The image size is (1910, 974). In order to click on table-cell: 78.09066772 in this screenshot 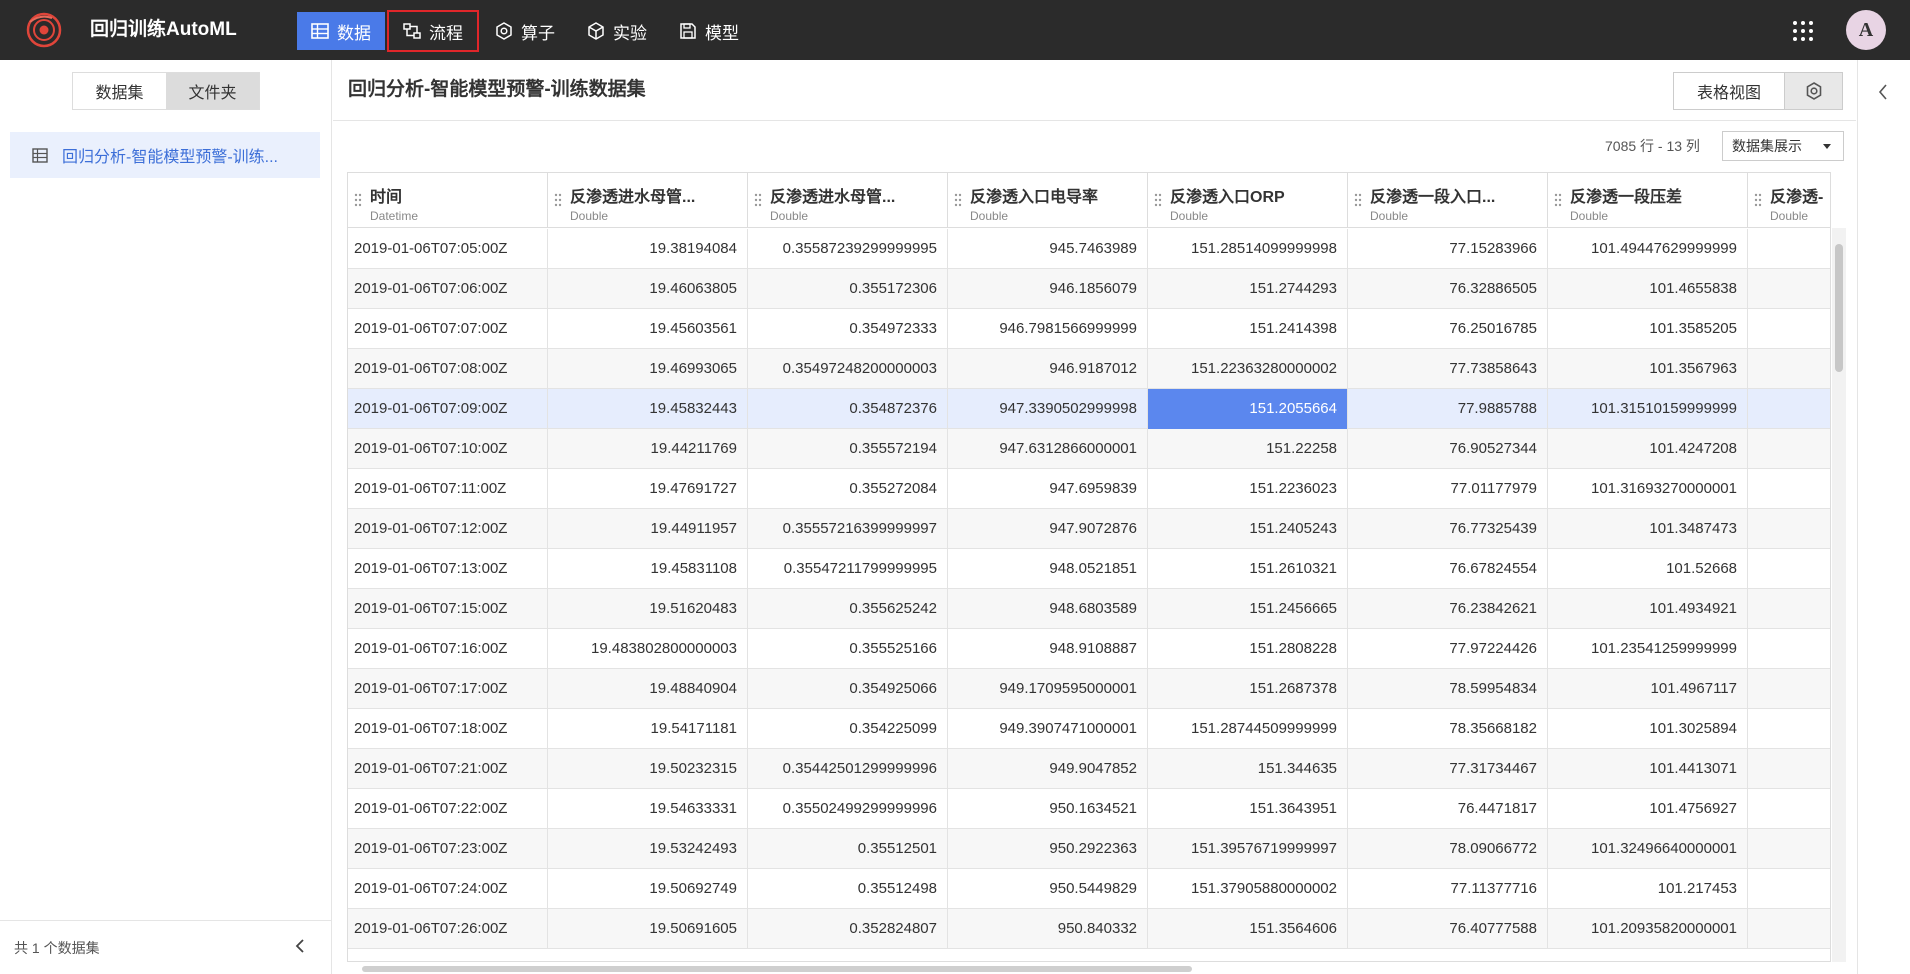, I will do `click(1448, 849)`.